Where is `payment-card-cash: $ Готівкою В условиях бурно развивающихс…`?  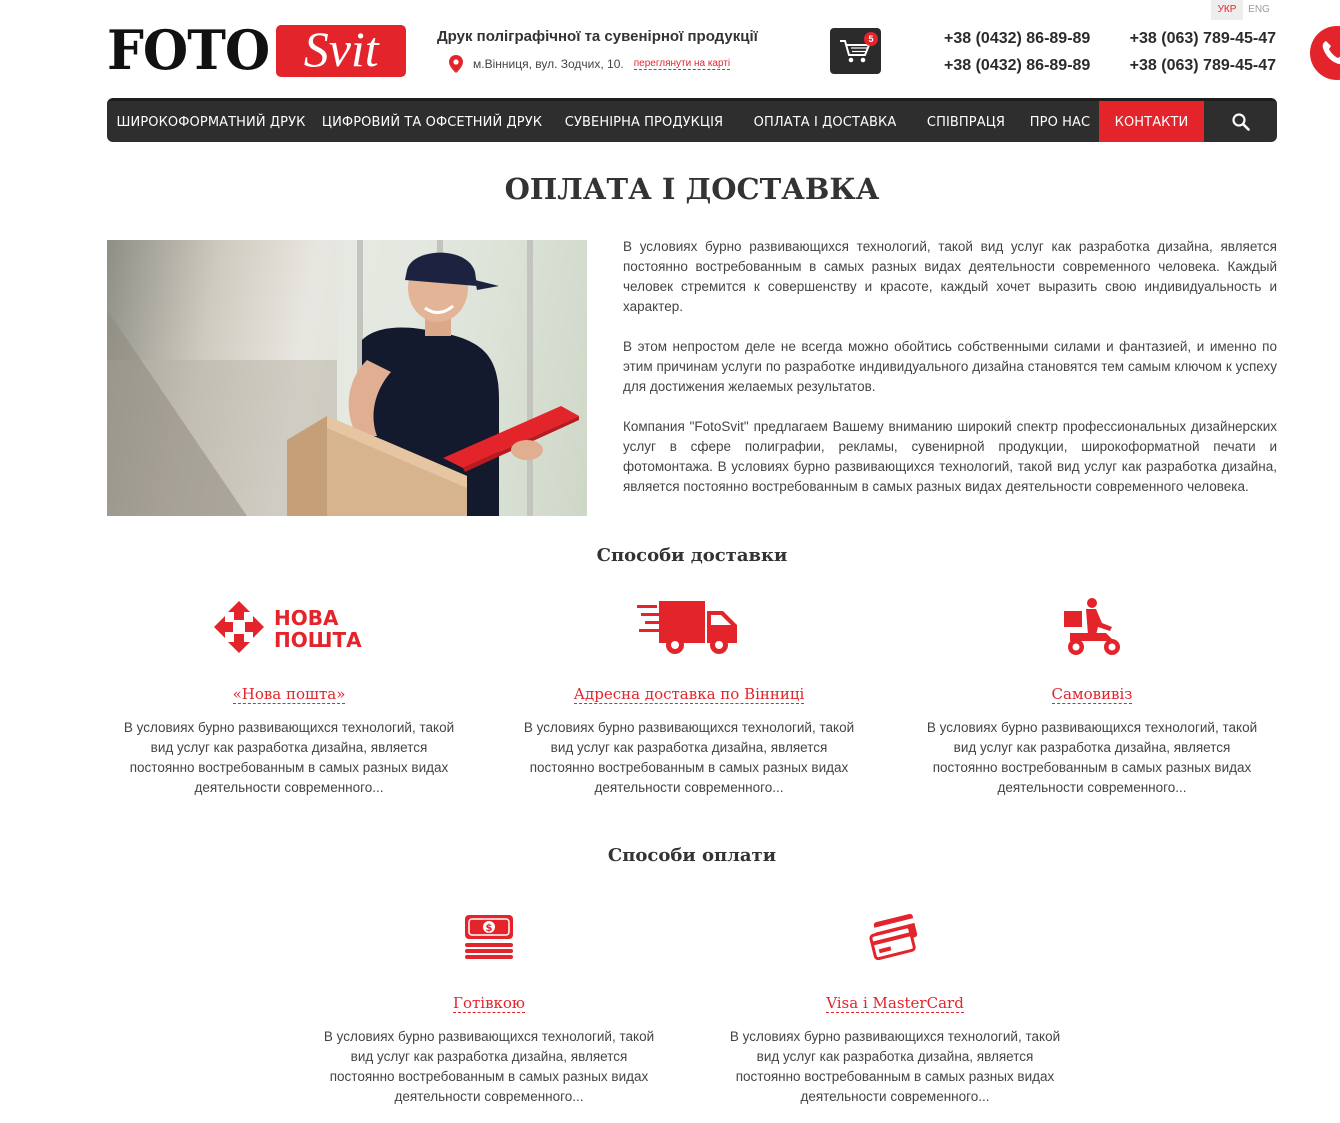 payment-card-cash: $ Готівкою В условиях бурно развивающихс… is located at coordinates (489, 1001).